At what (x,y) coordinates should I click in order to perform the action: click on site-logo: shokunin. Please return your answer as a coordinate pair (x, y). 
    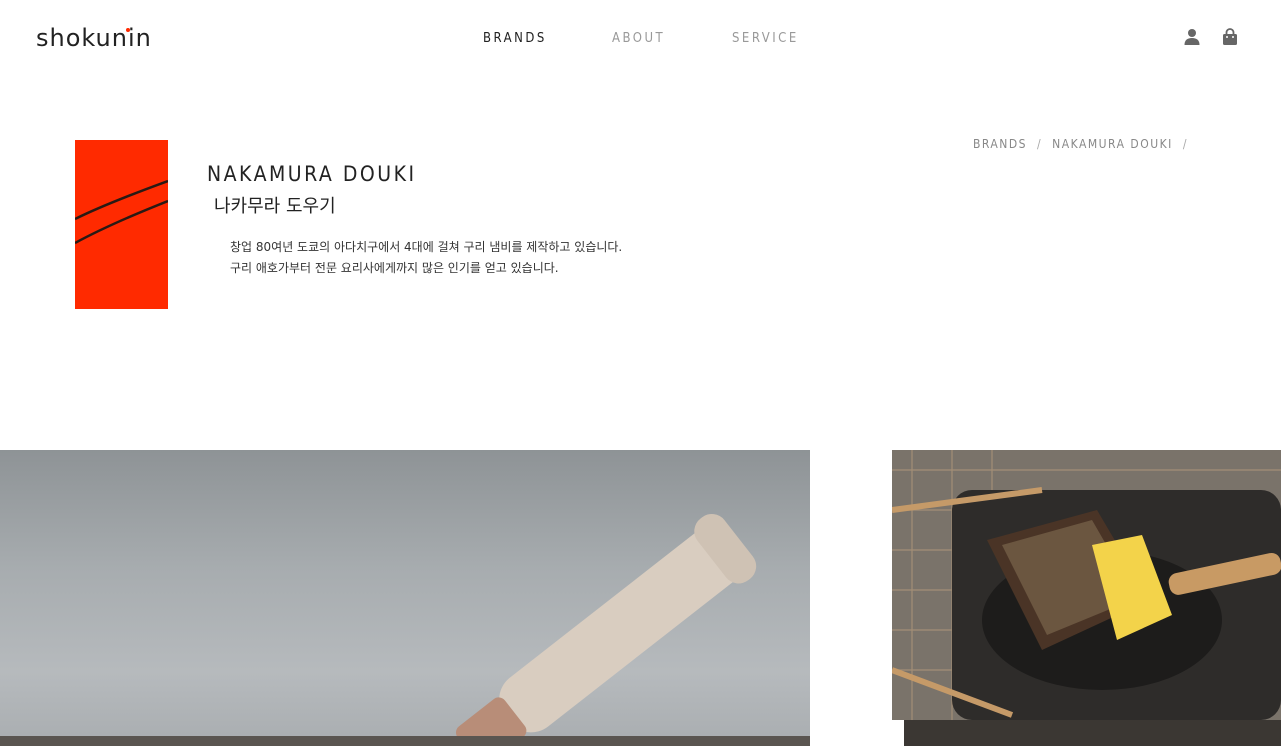
    Looking at the image, I should click on (94, 38).